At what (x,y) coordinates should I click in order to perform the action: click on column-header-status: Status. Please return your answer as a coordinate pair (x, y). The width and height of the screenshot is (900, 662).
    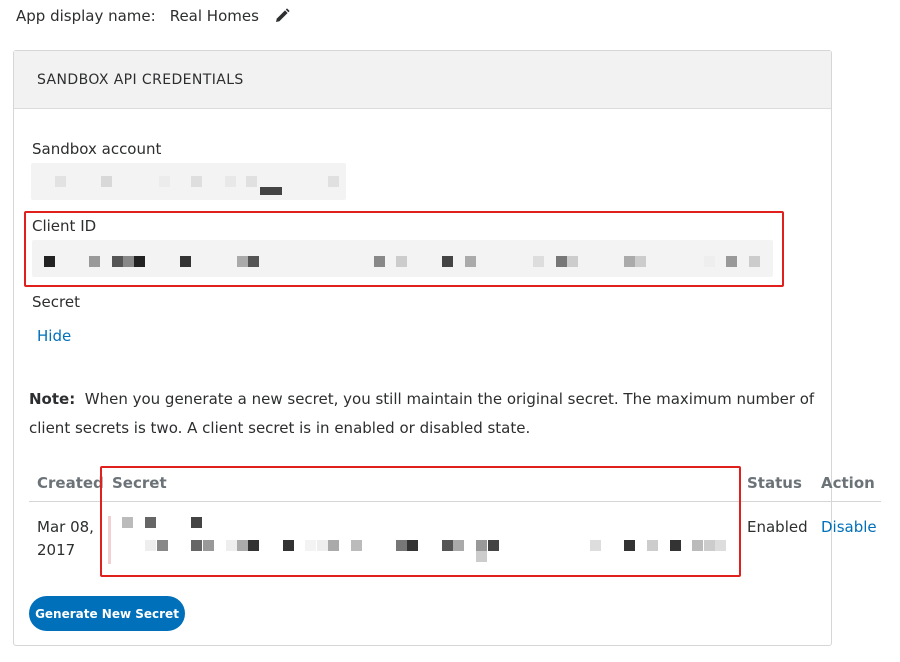
    Looking at the image, I should click on (774, 483).